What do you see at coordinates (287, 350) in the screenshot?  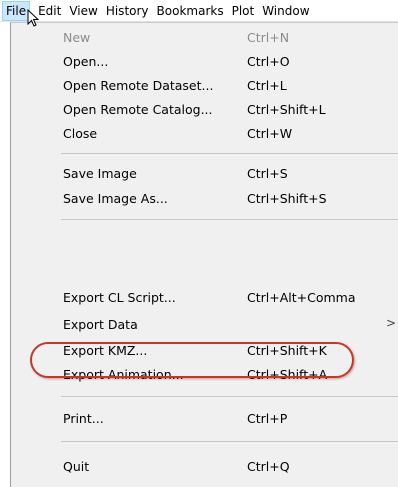 I see `menu-item-shortcut: Ctrl+Shift+K` at bounding box center [287, 350].